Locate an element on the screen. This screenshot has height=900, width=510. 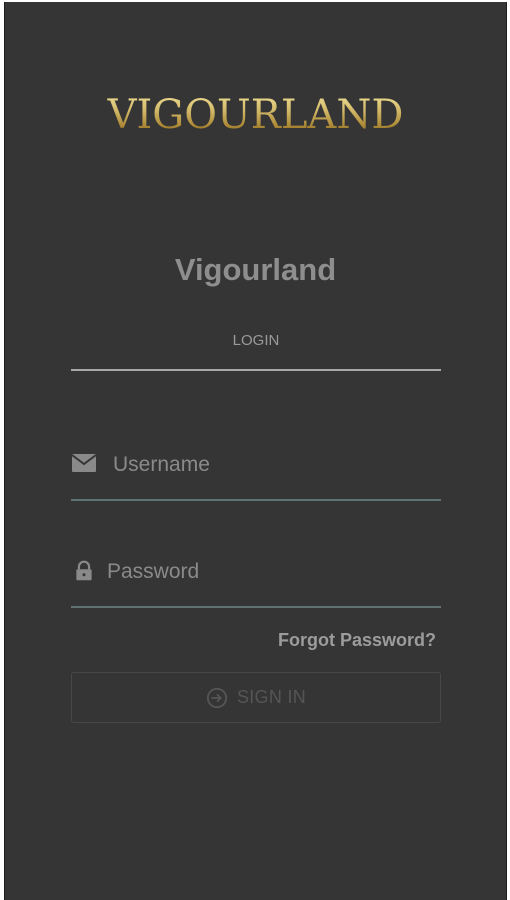
password-field is located at coordinates (256, 583).